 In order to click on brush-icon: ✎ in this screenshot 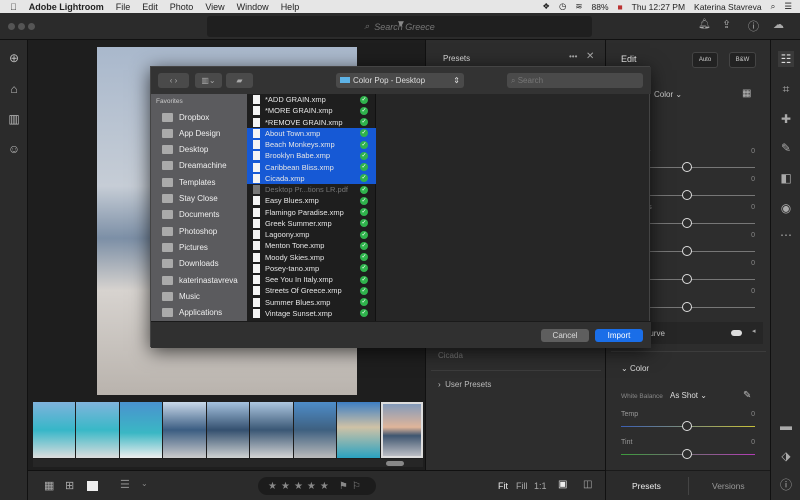, I will do `click(786, 148)`.